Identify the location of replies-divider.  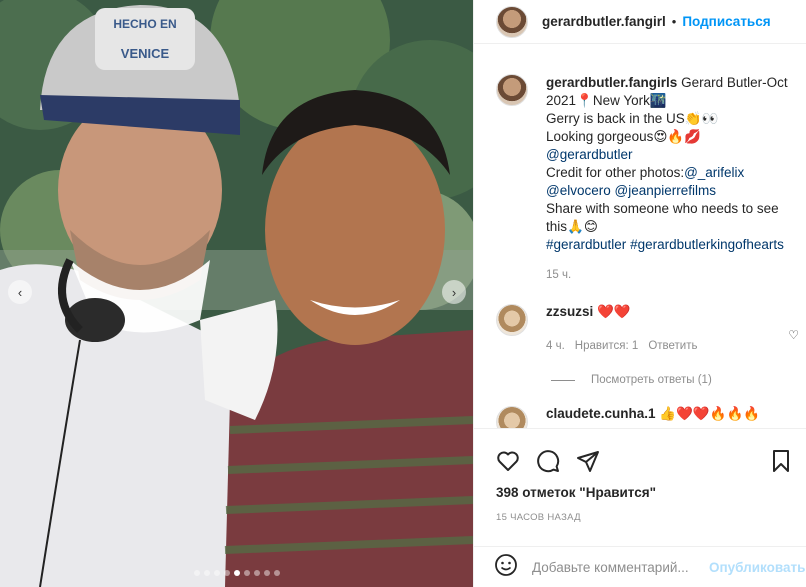
(563, 380).